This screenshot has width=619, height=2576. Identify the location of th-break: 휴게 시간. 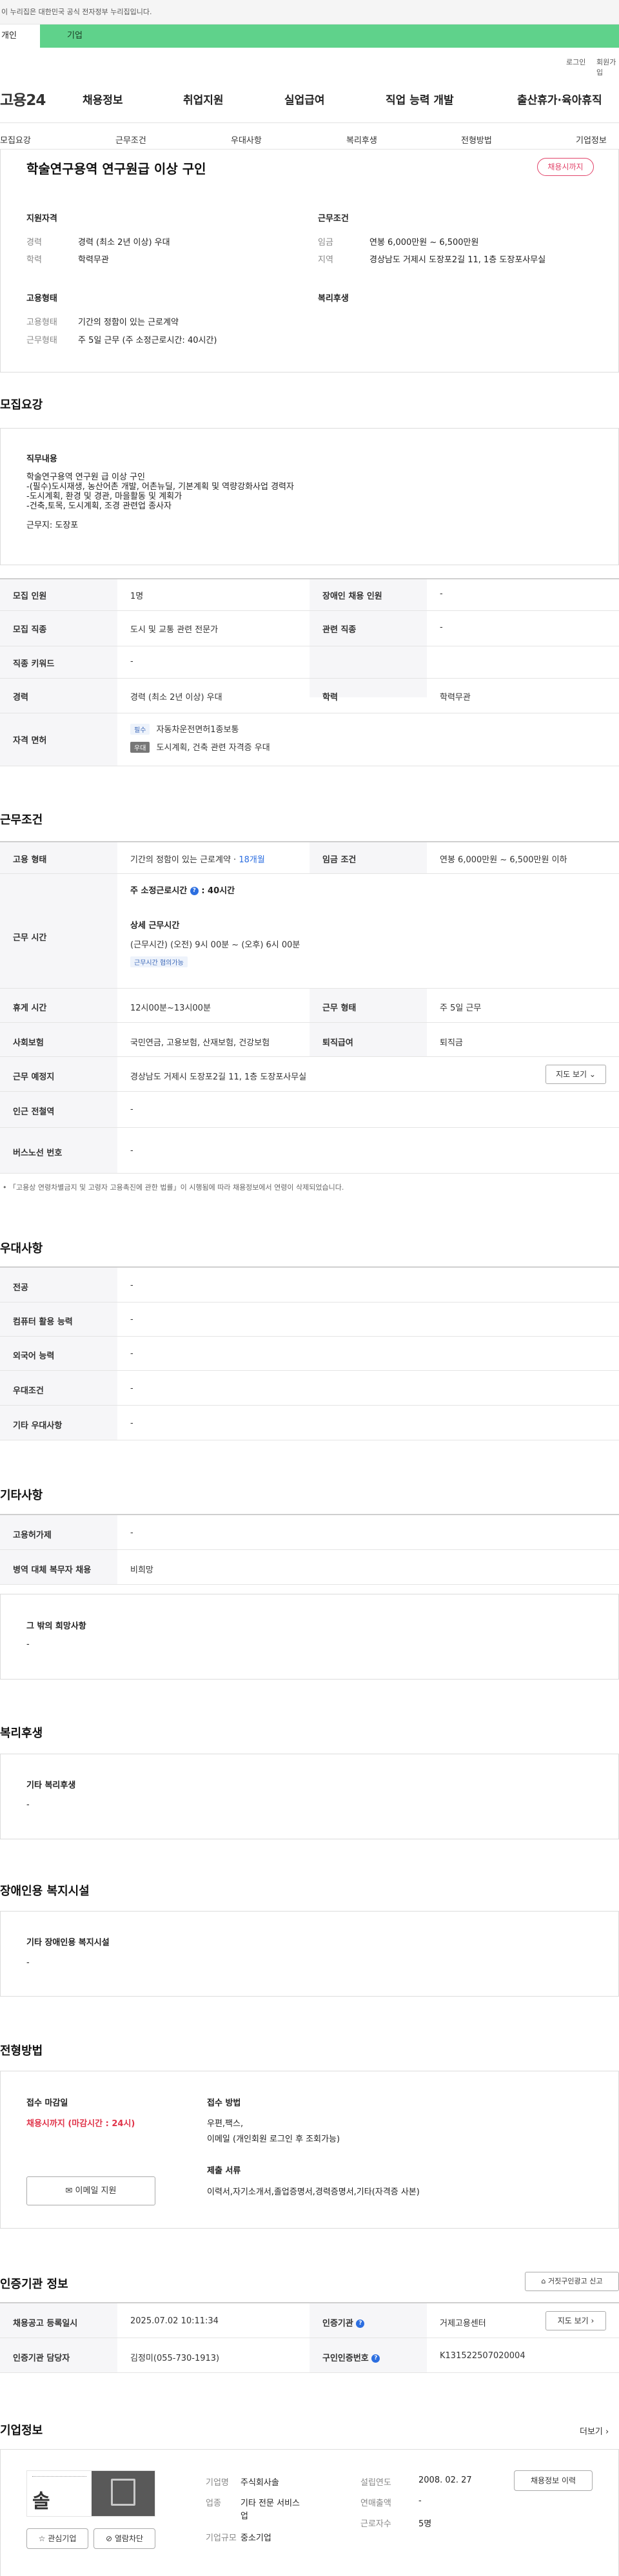
(30, 1008).